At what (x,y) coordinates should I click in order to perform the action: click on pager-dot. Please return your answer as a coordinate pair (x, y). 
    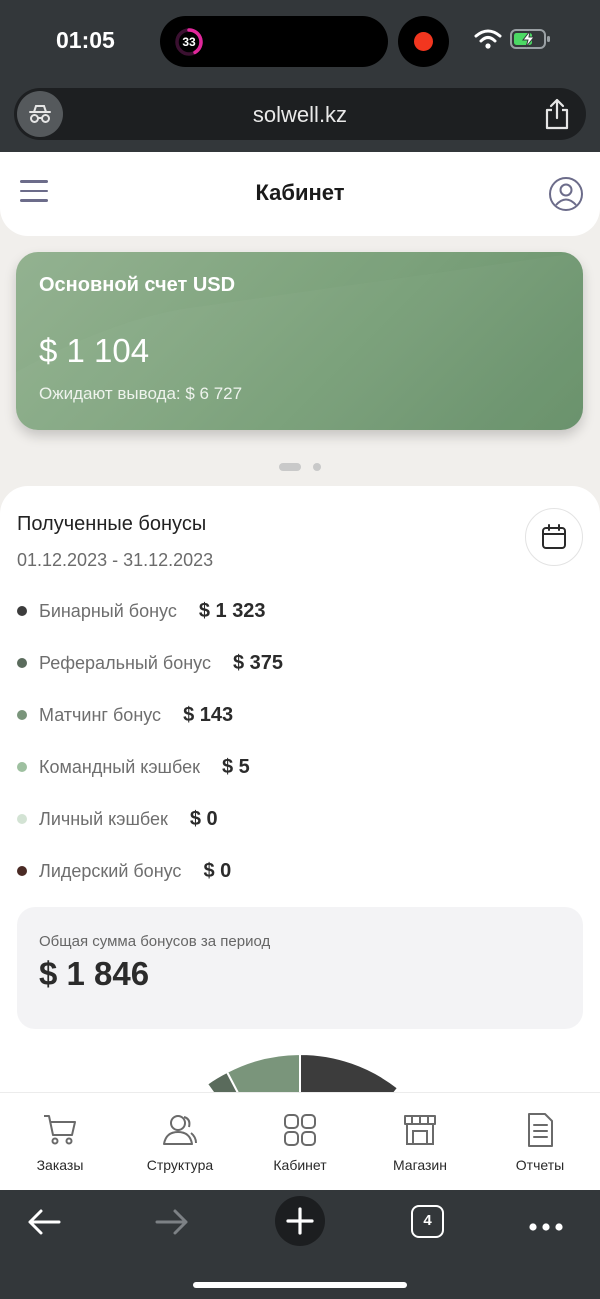
    Looking at the image, I should click on (317, 467).